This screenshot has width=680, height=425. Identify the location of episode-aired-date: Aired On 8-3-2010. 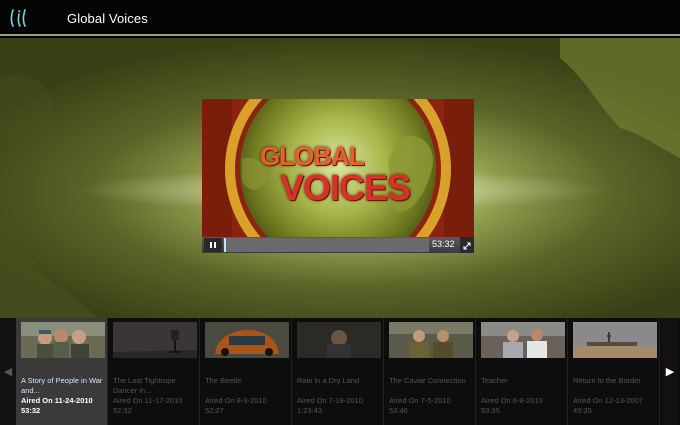
(236, 400).